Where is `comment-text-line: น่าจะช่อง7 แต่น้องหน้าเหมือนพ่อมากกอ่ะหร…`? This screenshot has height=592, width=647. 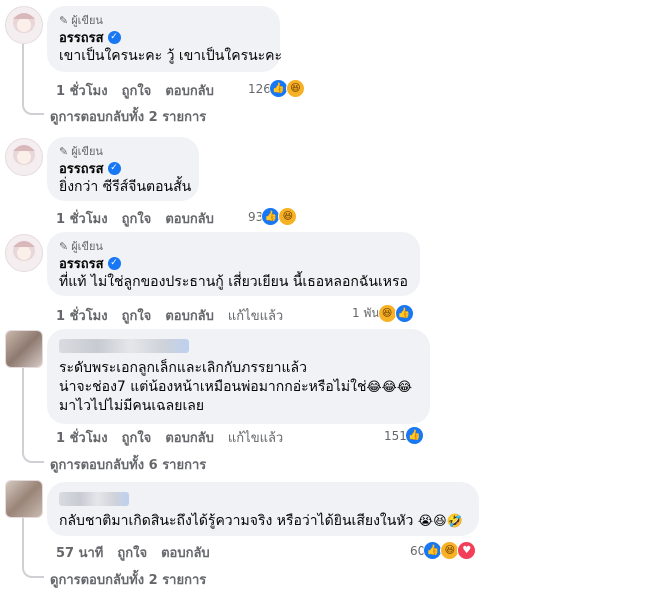
comment-text-line: น่าจะช่อง7 แต่น้องหน้าเหมือนพ่อมากกอ่ะหร… is located at coordinates (238, 387).